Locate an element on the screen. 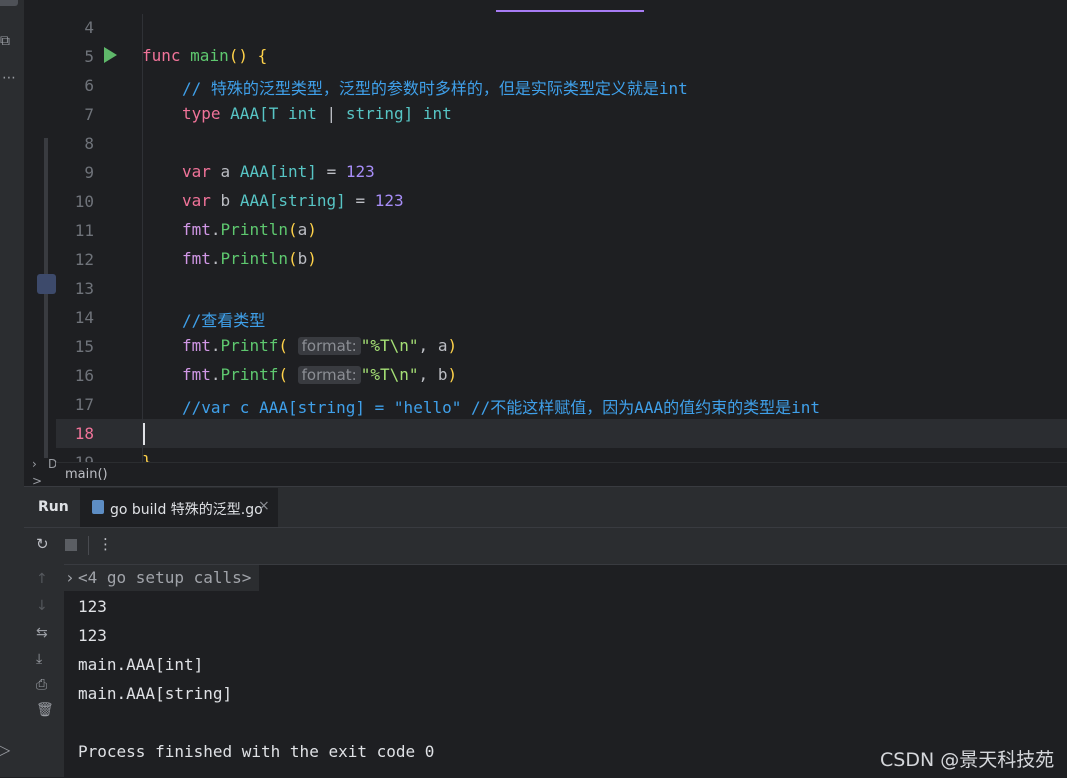  line-number: 9 is located at coordinates (89, 172).